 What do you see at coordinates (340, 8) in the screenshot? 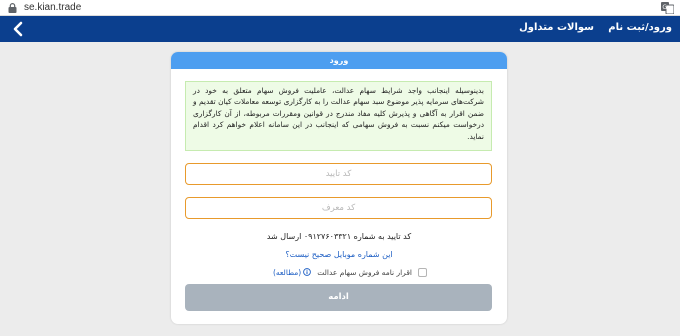
I see `browser-url-bar: se.kian.trade G` at bounding box center [340, 8].